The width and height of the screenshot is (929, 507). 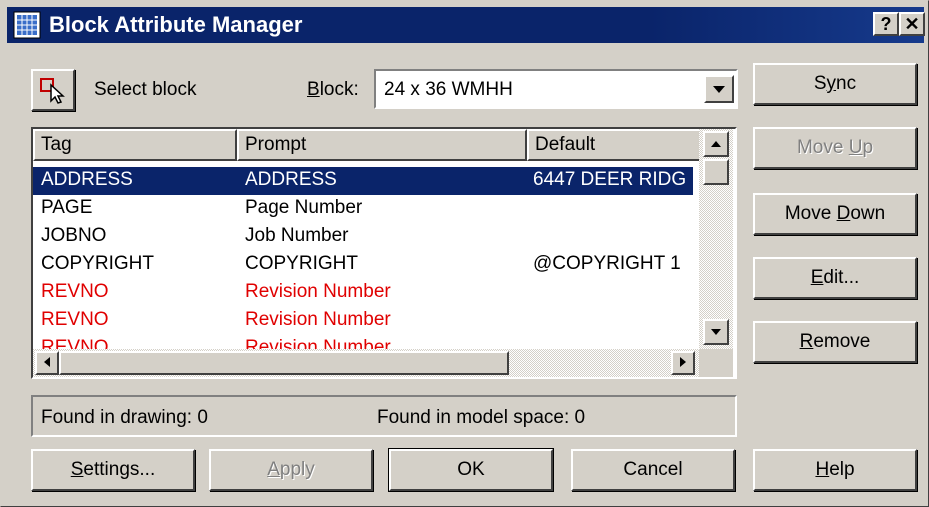 I want to click on cell-tag: PAGE, so click(x=67, y=207).